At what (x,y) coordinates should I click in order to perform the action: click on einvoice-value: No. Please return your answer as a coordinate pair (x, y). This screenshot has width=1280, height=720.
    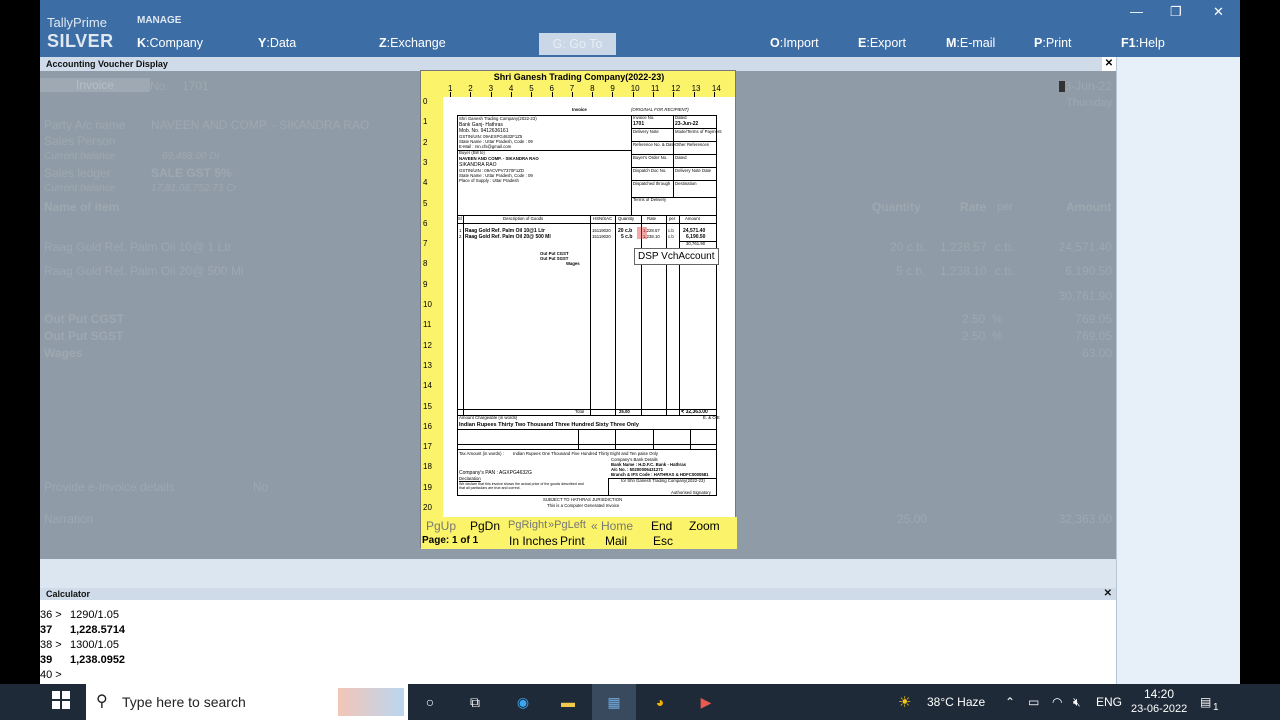
    Looking at the image, I should click on (260, 487).